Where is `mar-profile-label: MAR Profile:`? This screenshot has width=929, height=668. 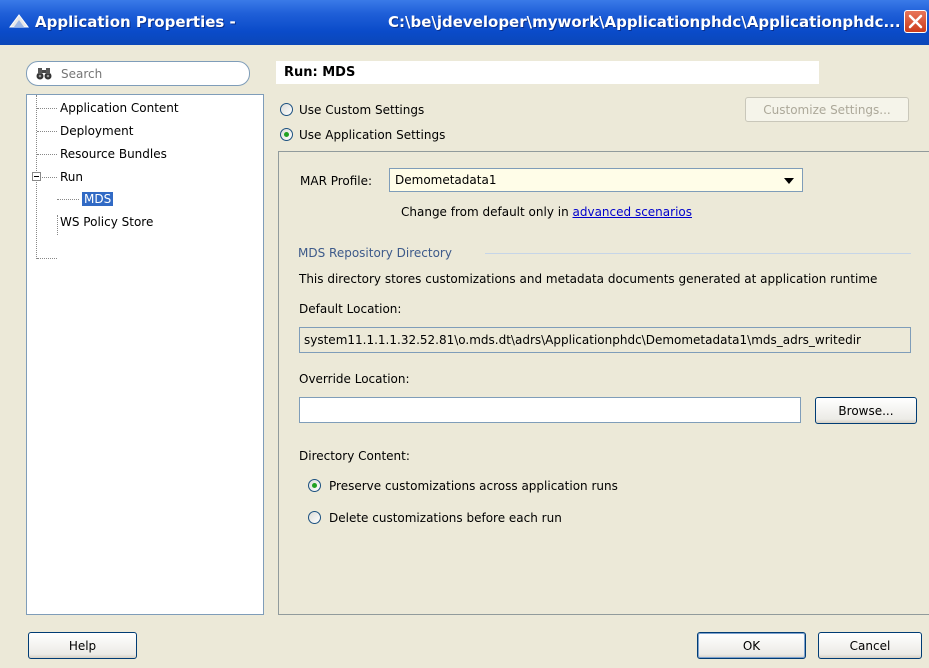 mar-profile-label: MAR Profile: is located at coordinates (336, 181).